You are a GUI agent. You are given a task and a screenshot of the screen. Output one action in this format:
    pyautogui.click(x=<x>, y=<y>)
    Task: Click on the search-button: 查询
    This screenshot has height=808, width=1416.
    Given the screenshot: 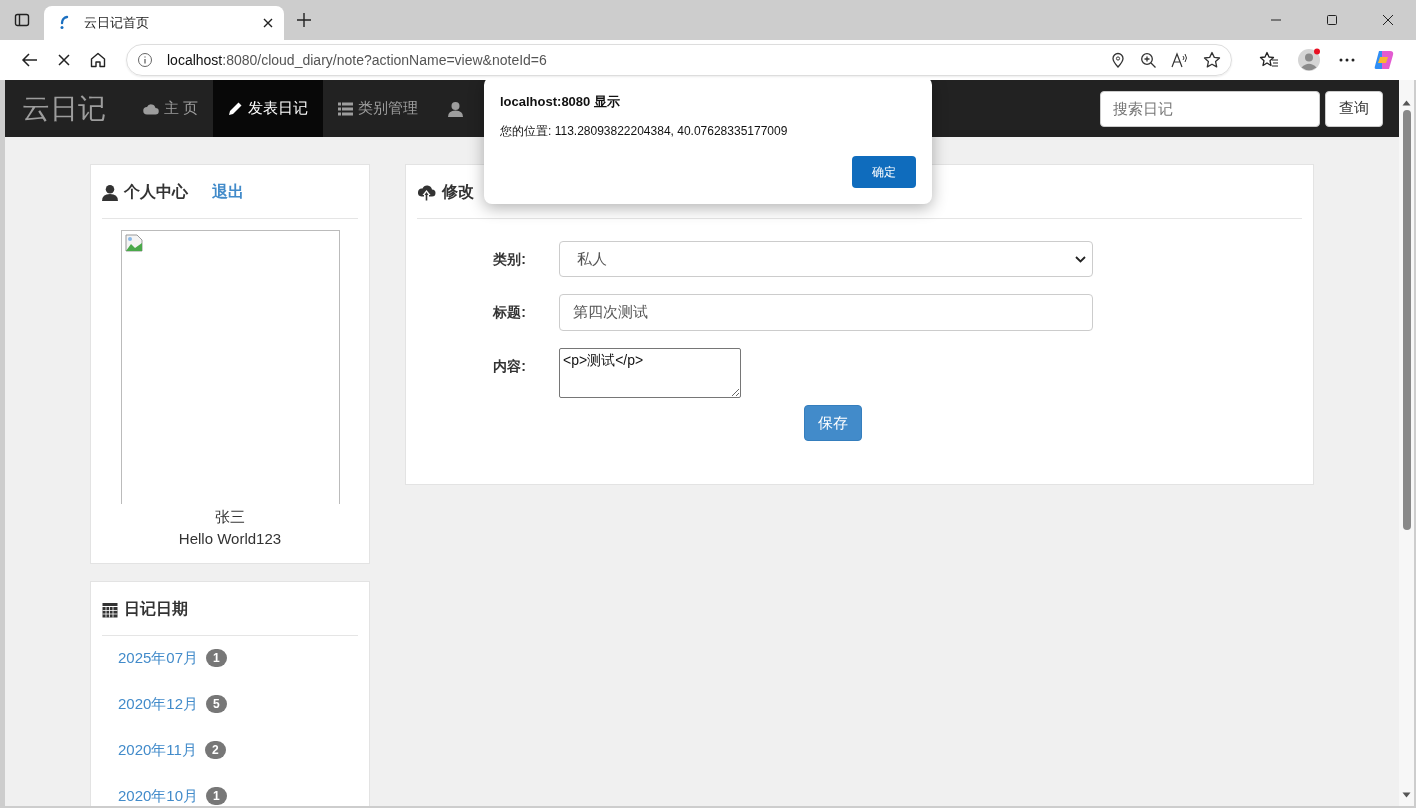 What is the action you would take?
    pyautogui.click(x=1354, y=108)
    